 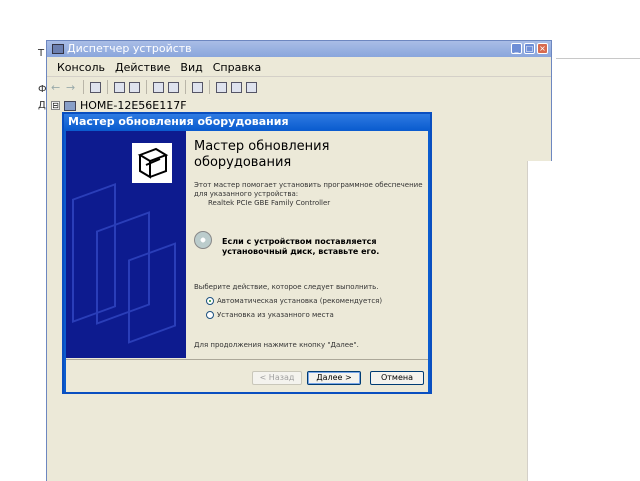 I want to click on button-separator, so click(x=247, y=359).